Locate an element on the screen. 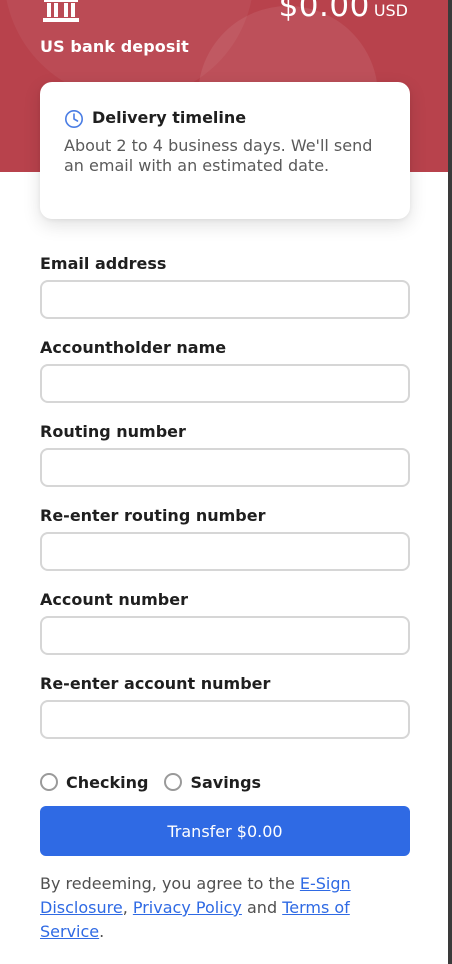 Image resolution: width=452 pixels, height=964 pixels. reenter-routing-number-label: Re-enter routing number is located at coordinates (153, 515).